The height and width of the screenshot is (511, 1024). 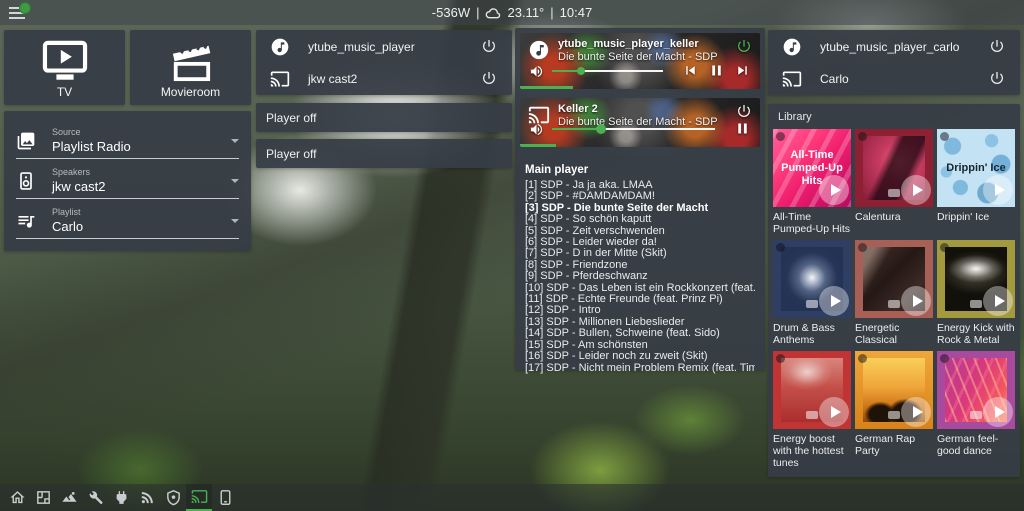 I want to click on album-tile: Drum & Bass Anthems, so click(x=812, y=293).